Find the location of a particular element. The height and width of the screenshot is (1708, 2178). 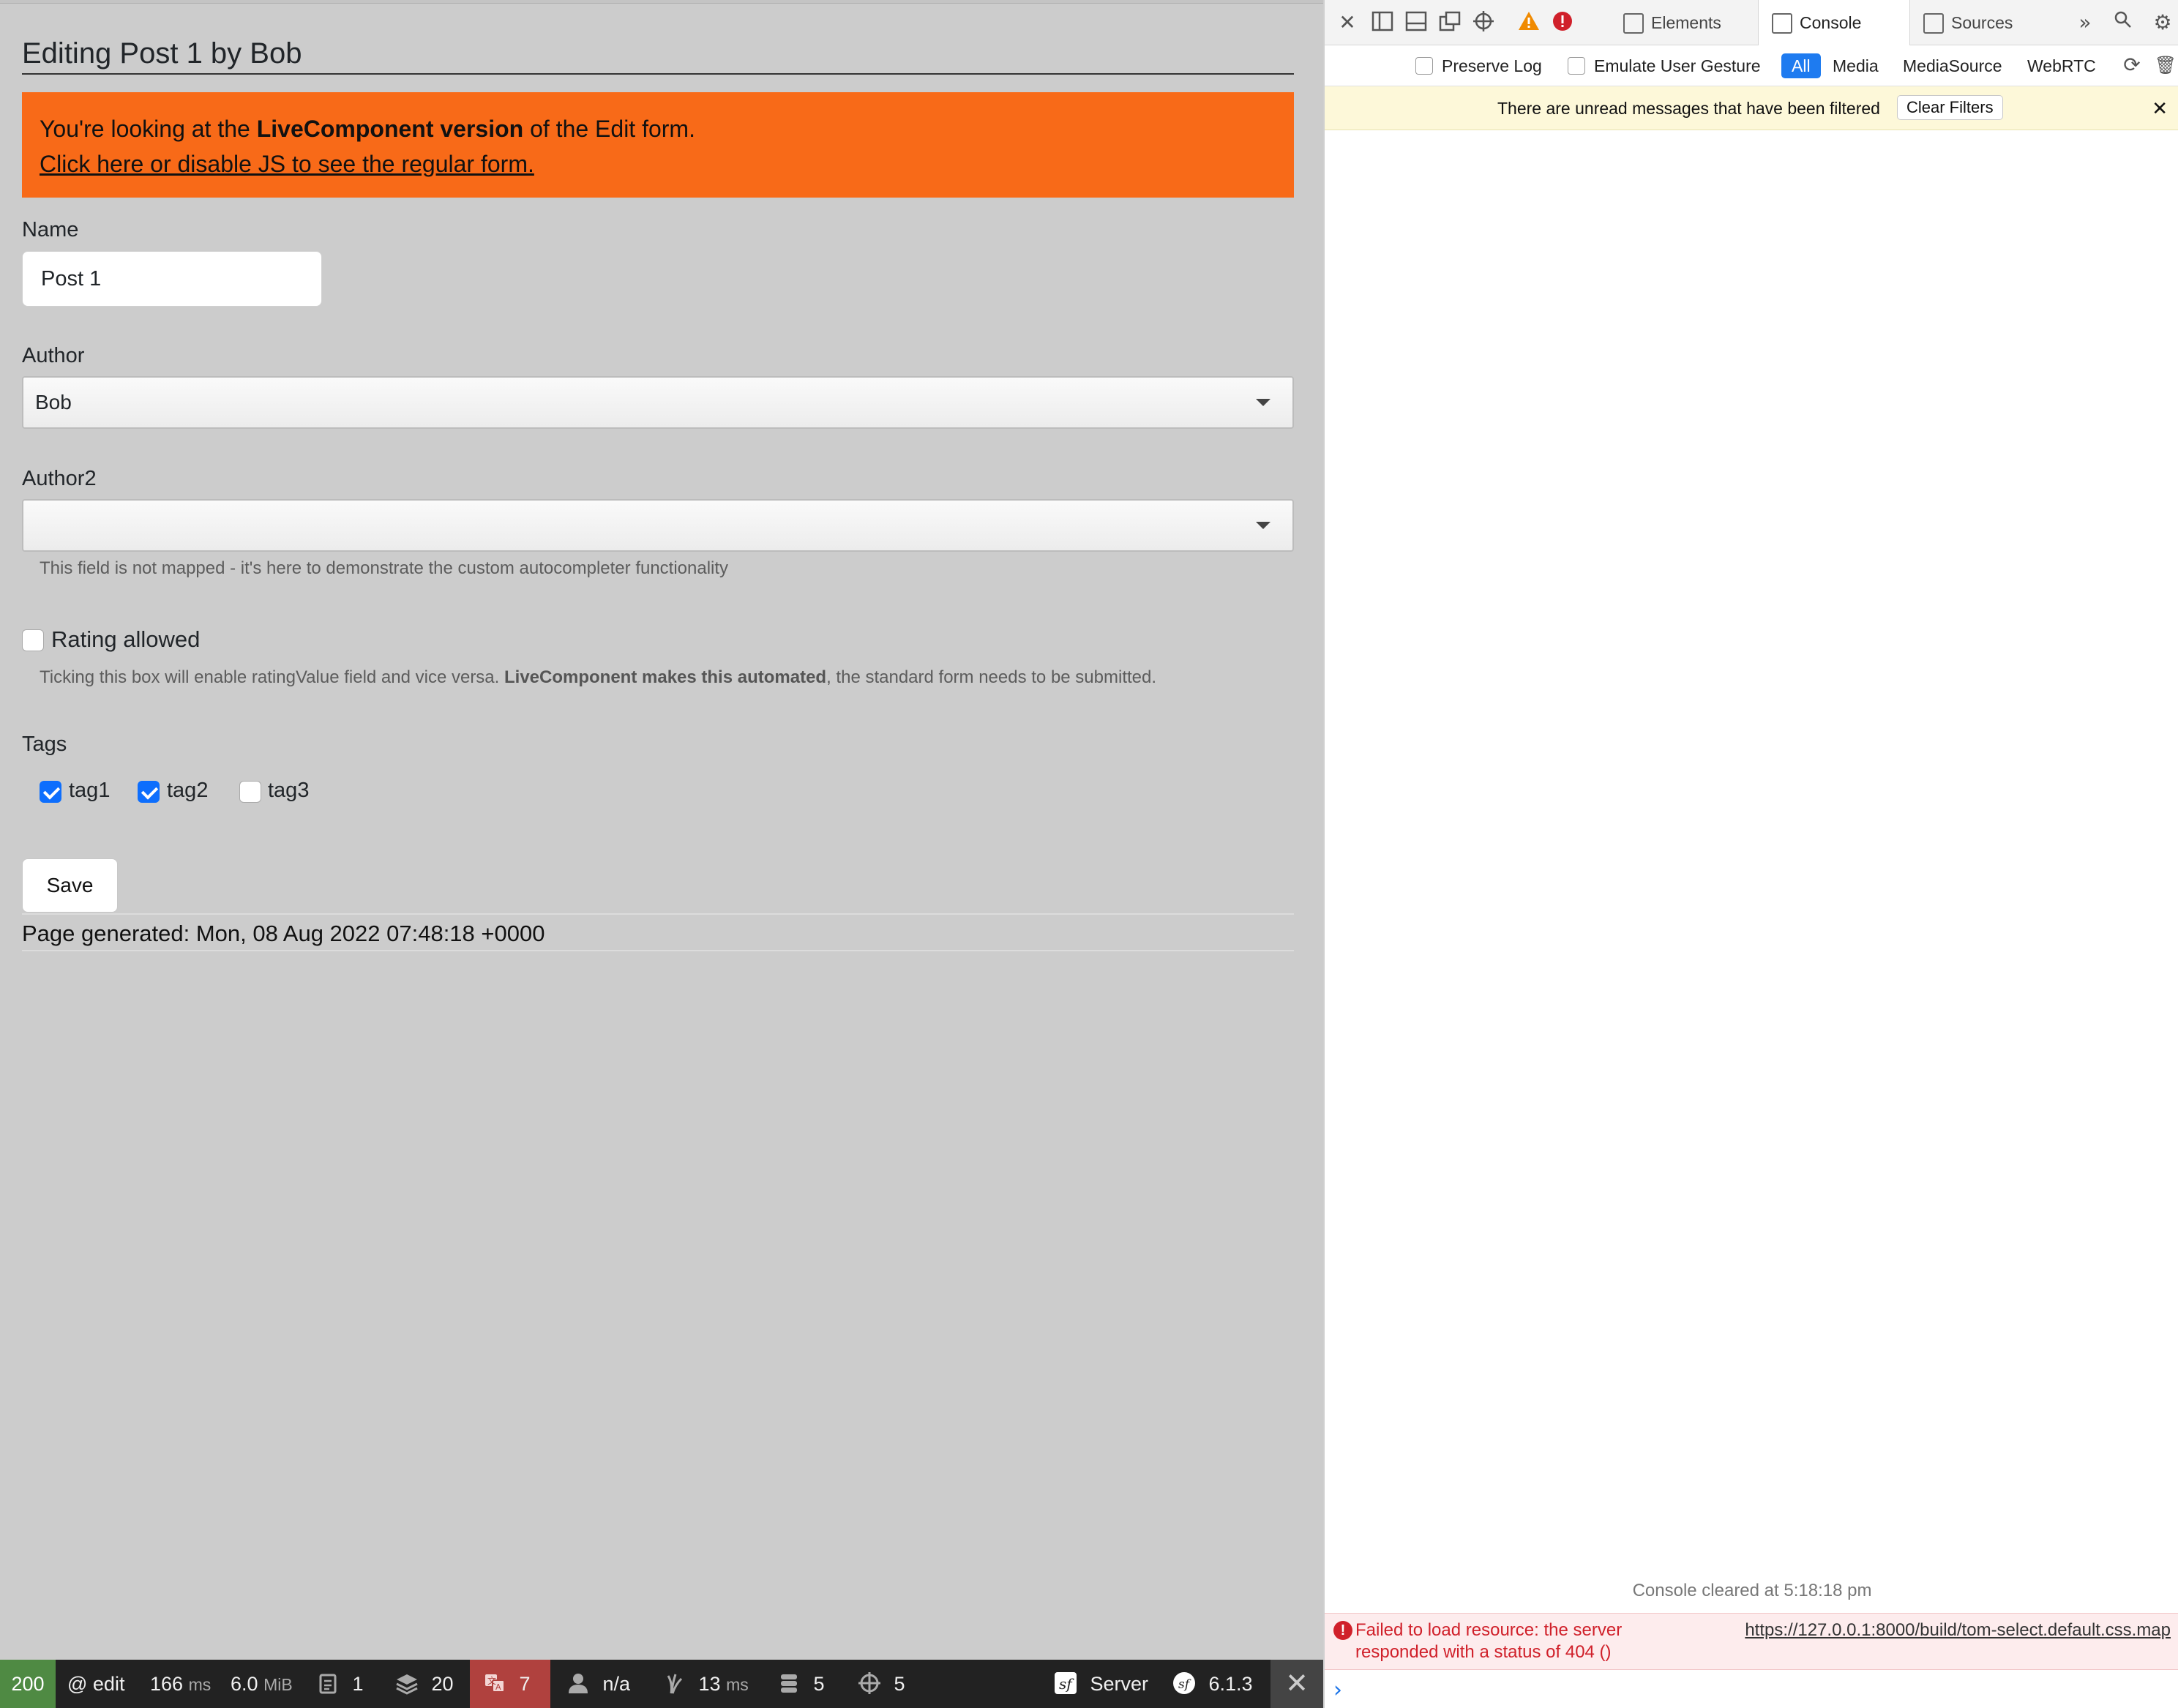

user-icon is located at coordinates (578, 1683).